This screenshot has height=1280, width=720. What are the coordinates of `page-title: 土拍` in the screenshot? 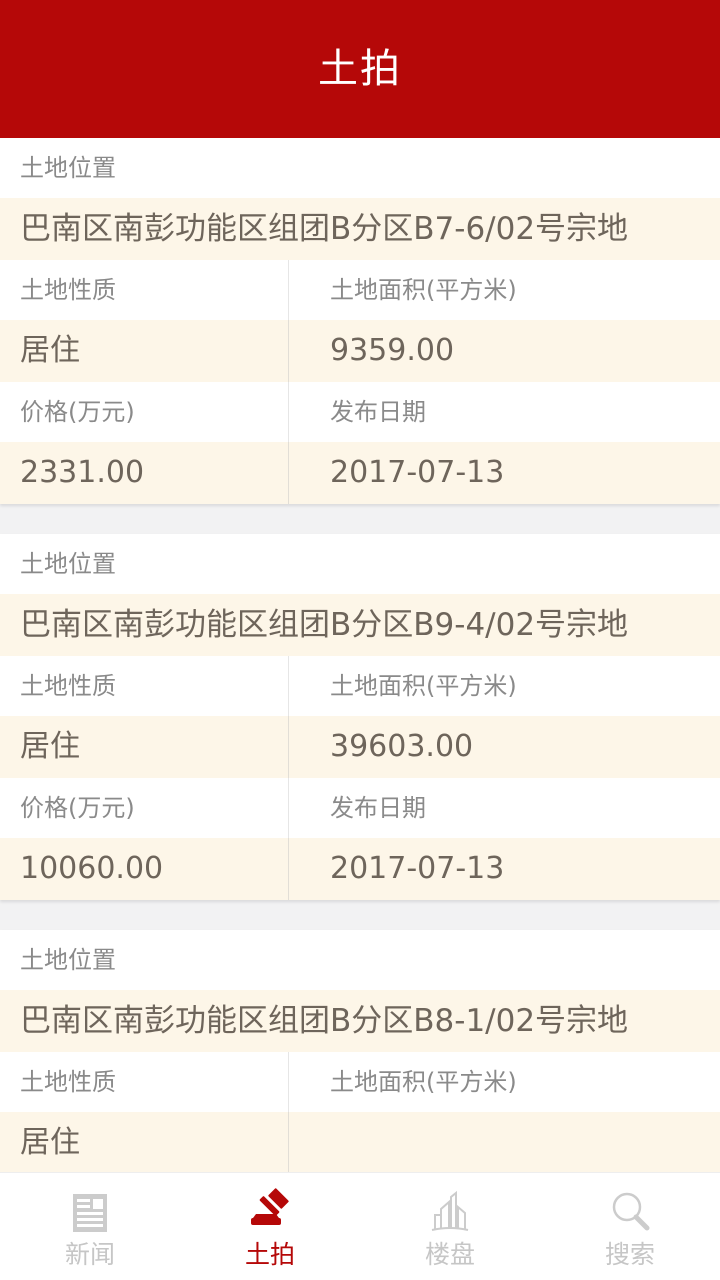 It's located at (360, 69).